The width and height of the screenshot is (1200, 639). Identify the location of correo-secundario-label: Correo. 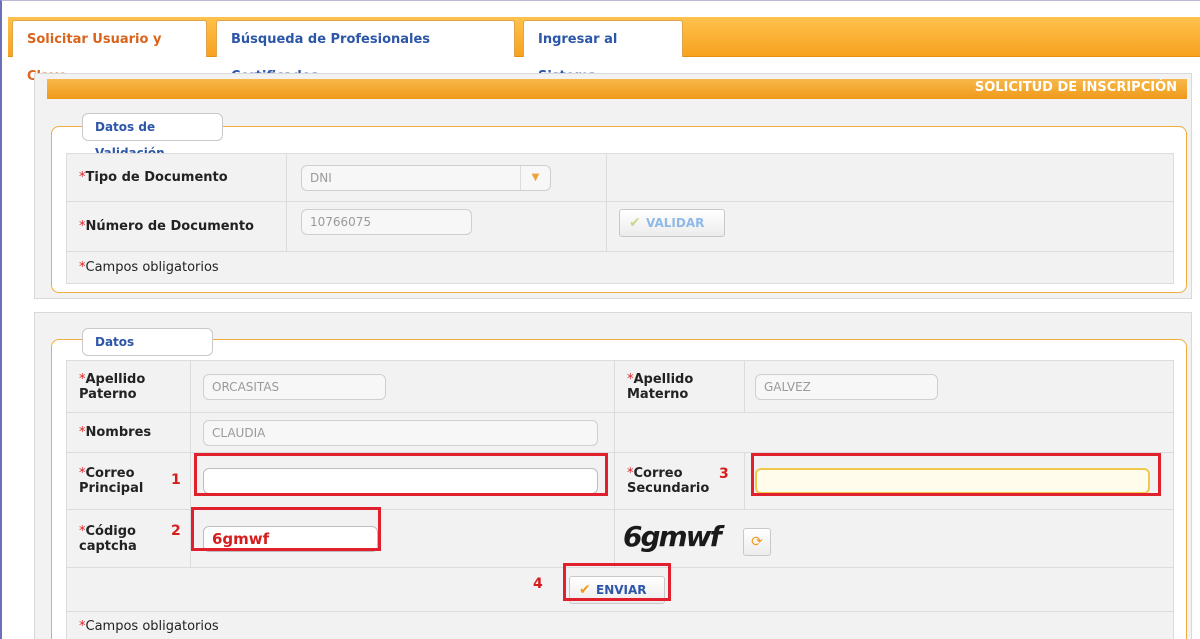
(658, 473).